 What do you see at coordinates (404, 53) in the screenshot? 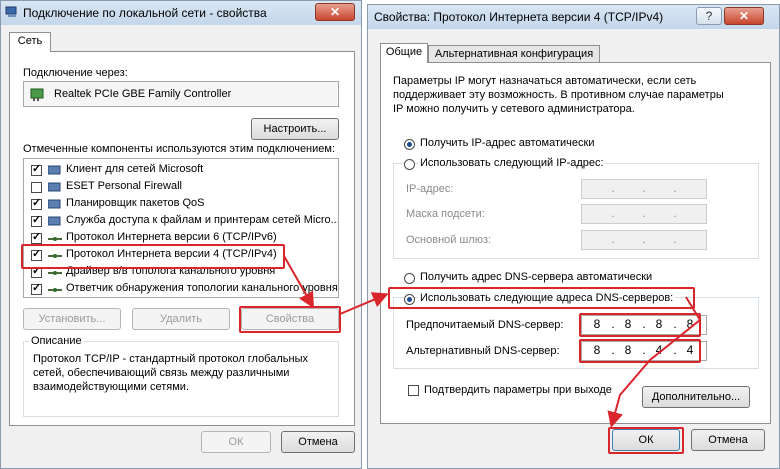
I see `tab-general: Общие` at bounding box center [404, 53].